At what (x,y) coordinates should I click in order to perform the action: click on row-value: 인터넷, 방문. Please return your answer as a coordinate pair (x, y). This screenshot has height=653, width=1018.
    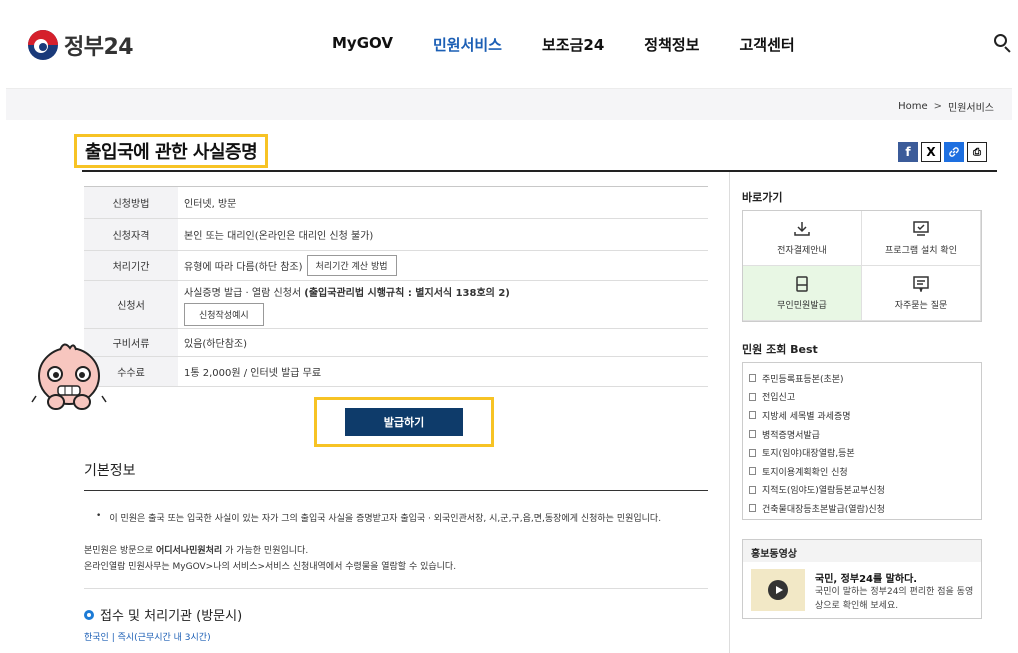
    Looking at the image, I should click on (210, 204).